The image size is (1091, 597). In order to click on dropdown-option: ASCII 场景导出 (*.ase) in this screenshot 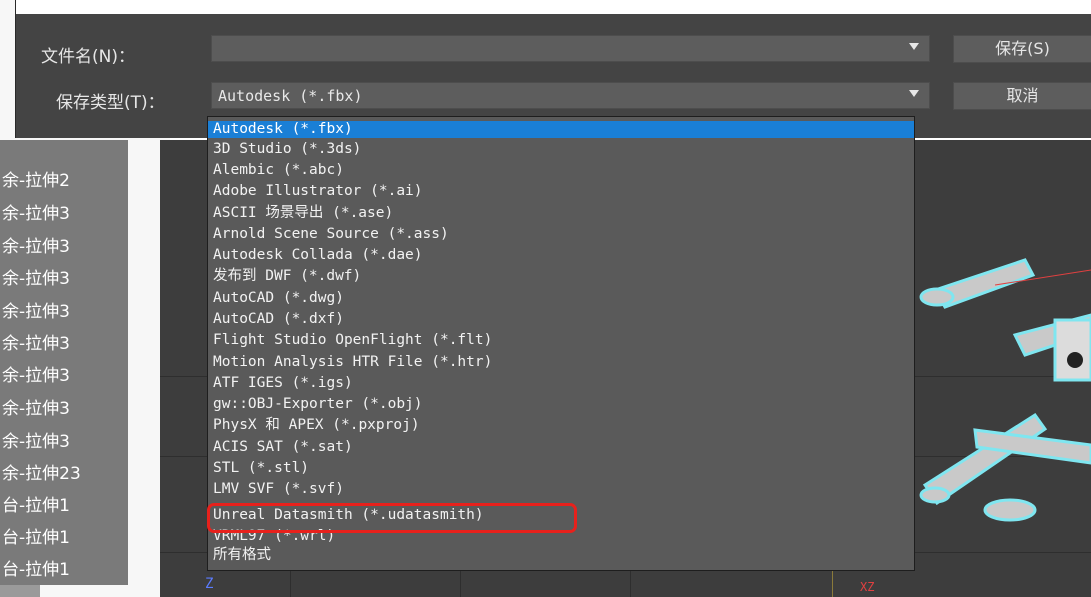, I will do `click(561, 213)`.